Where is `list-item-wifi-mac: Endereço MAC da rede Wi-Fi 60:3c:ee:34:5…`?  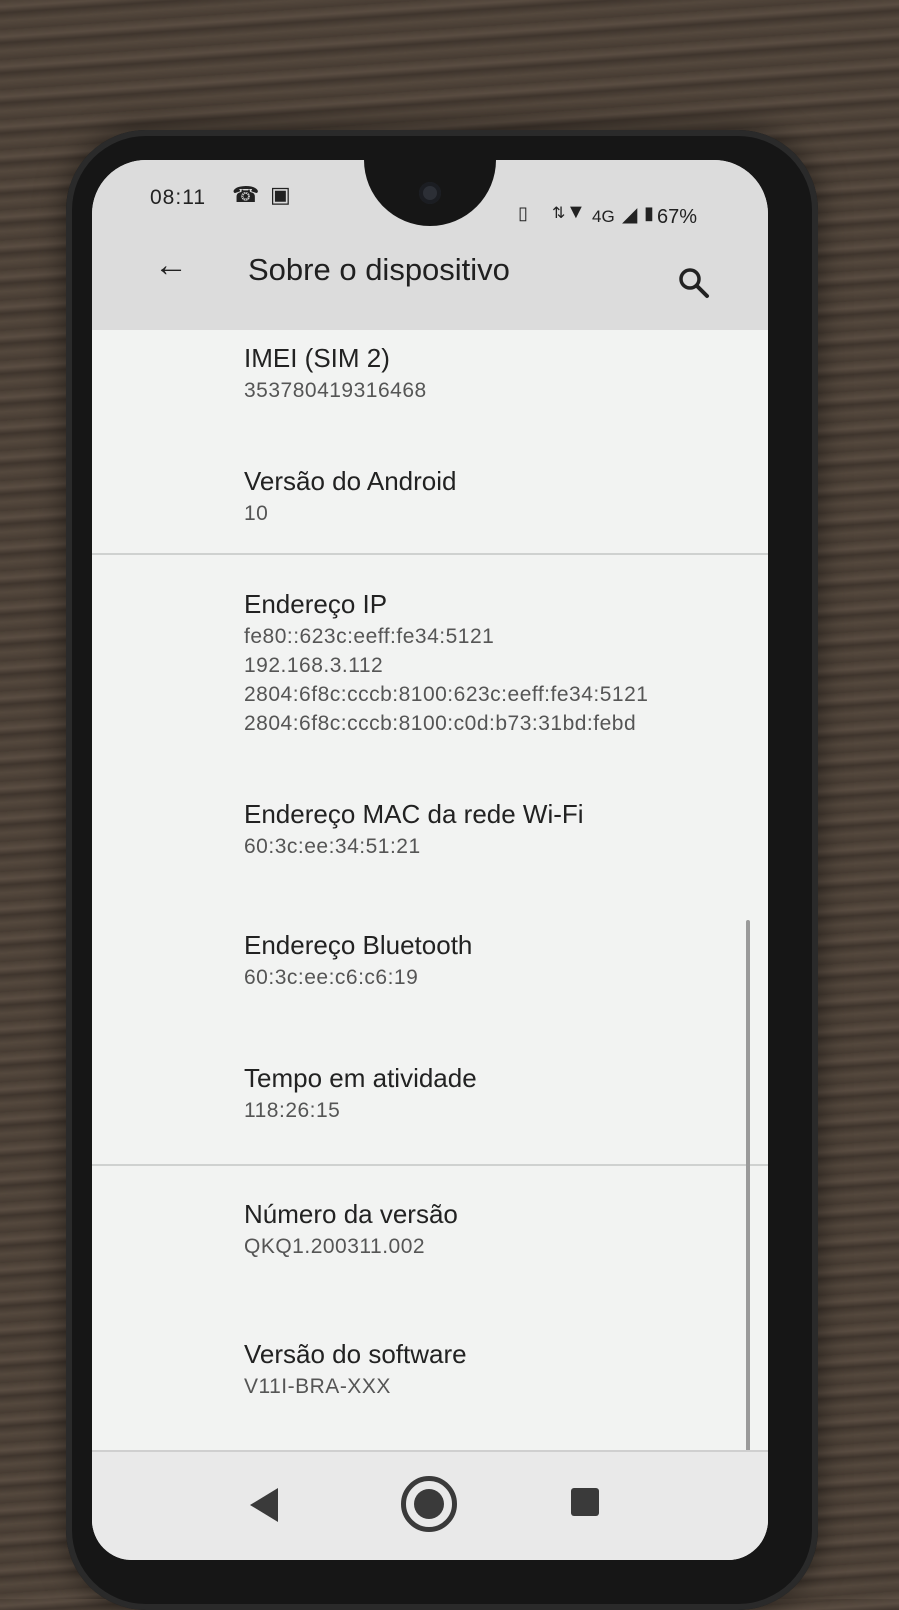 list-item-wifi-mac: Endereço MAC da rede Wi-Fi 60:3c:ee:34:5… is located at coordinates (414, 828).